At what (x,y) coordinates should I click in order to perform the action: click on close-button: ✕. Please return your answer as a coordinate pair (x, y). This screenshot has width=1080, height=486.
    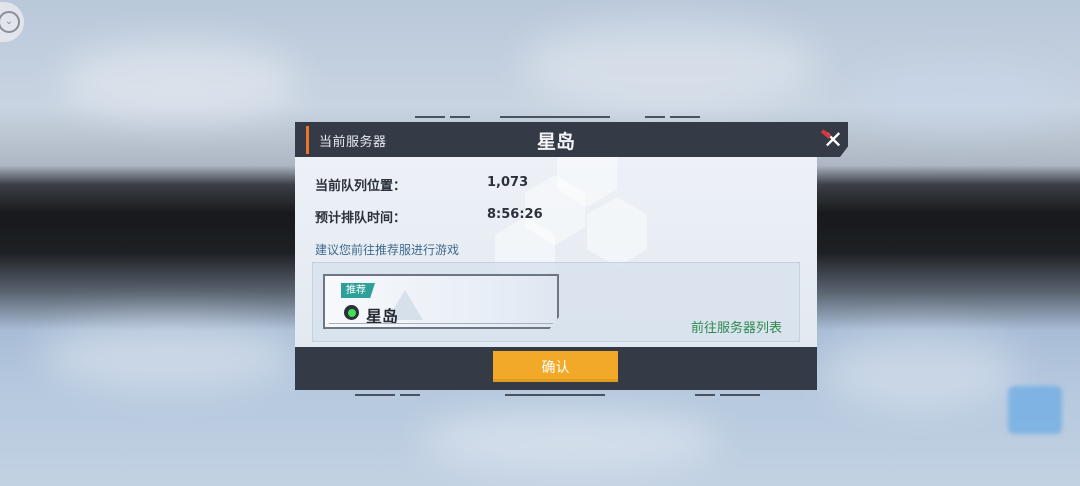
    Looking at the image, I should click on (832, 139).